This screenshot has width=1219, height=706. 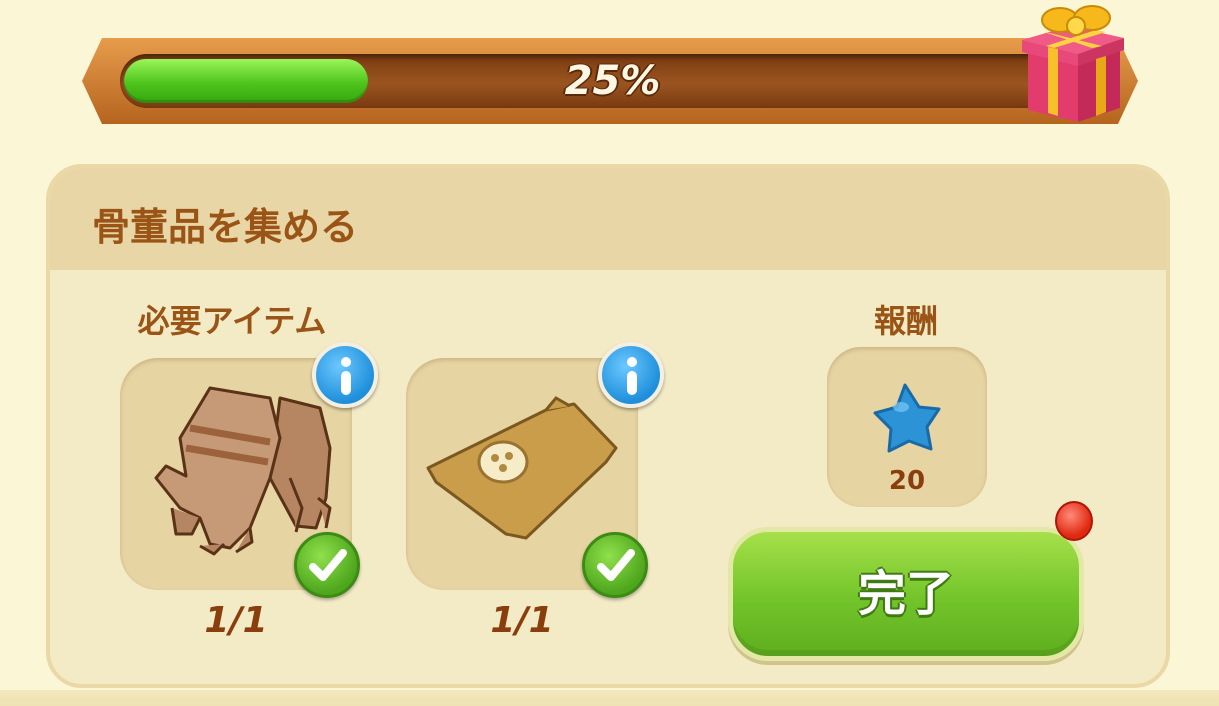 I want to click on reward-amount: 20, so click(x=907, y=481).